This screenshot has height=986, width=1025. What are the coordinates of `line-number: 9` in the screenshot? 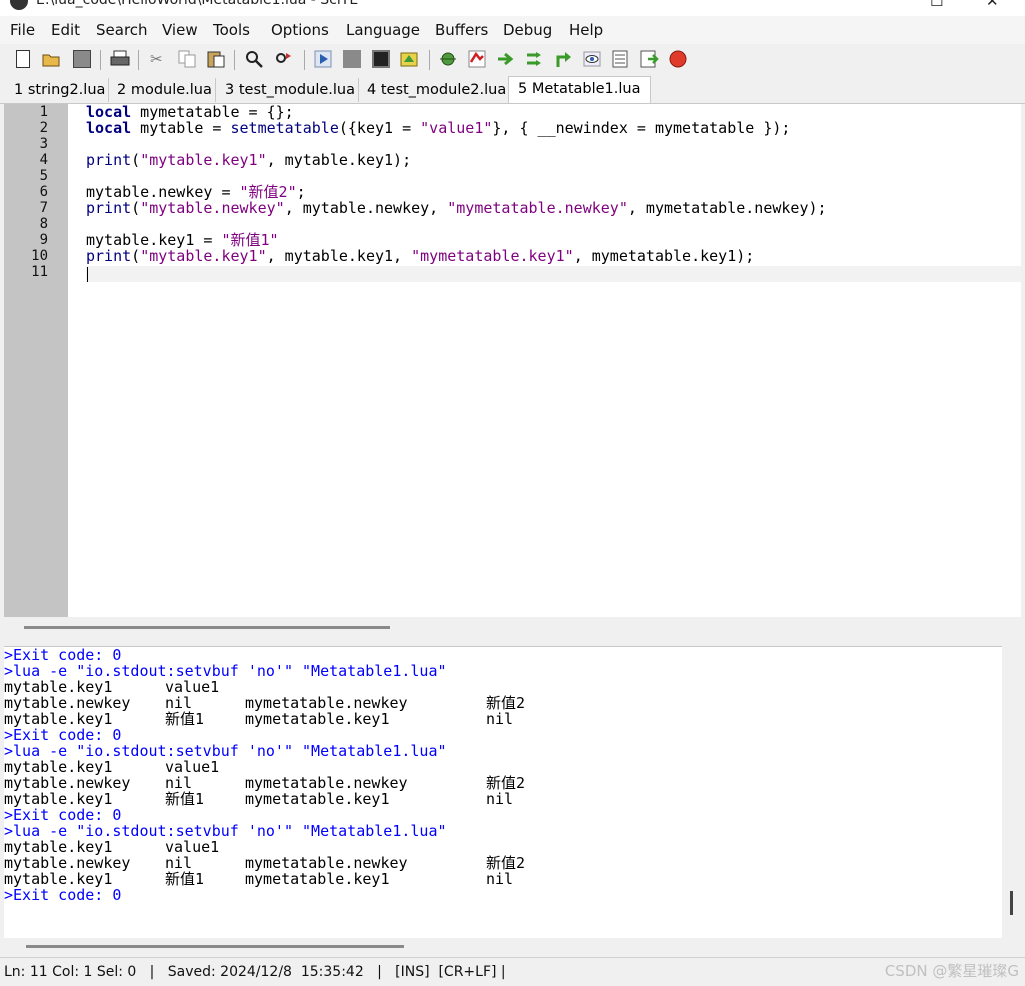 It's located at (43, 240).